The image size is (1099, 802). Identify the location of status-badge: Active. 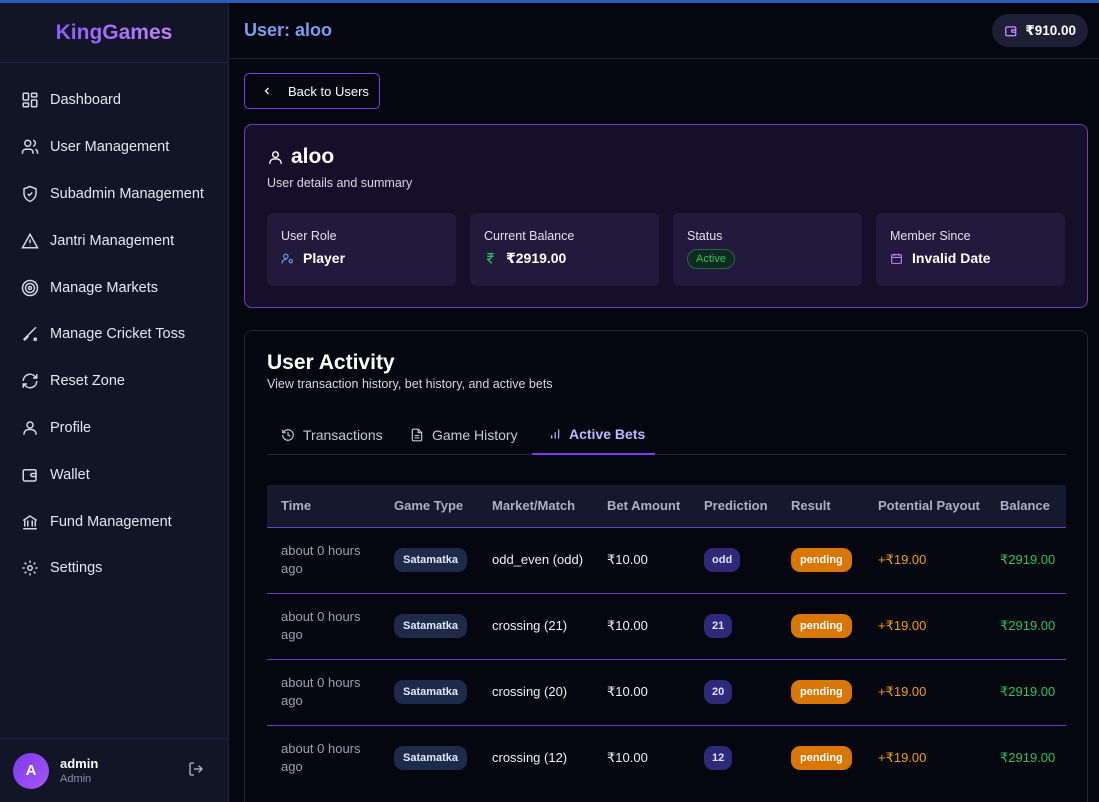
(711, 259).